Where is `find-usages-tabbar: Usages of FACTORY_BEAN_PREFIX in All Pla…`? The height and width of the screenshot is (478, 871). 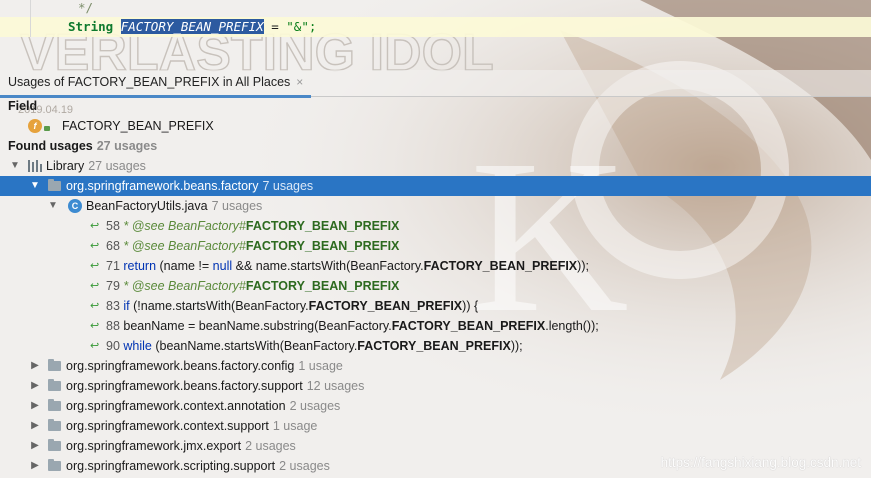
find-usages-tabbar: Usages of FACTORY_BEAN_PREFIX in All Pla… is located at coordinates (435, 84).